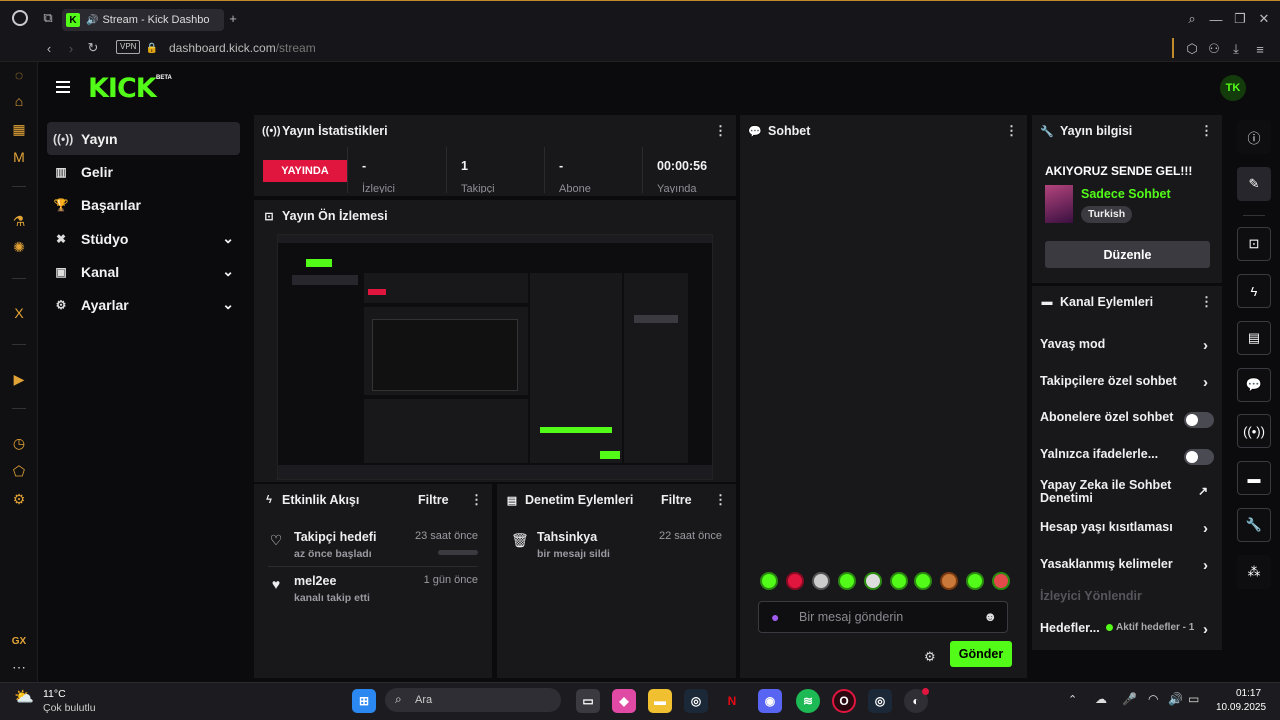 This screenshot has height=720, width=1280. What do you see at coordinates (775, 617) in the screenshot?
I see `microphone-icon: ●` at bounding box center [775, 617].